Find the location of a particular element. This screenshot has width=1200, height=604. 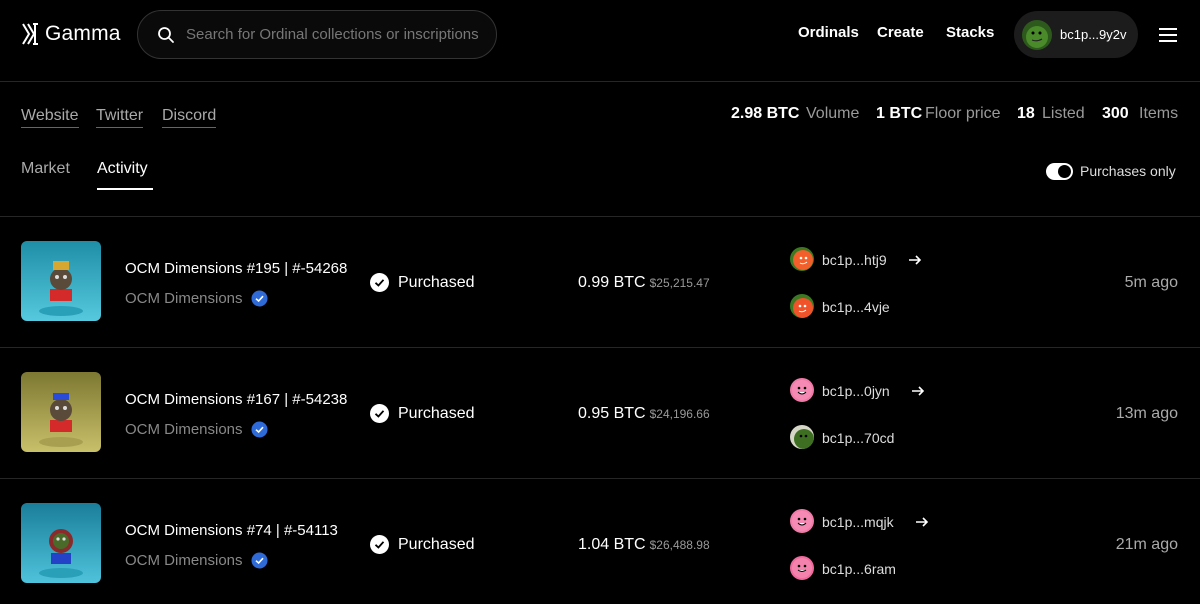

from-address: bc1p...htj9 is located at coordinates (854, 260).